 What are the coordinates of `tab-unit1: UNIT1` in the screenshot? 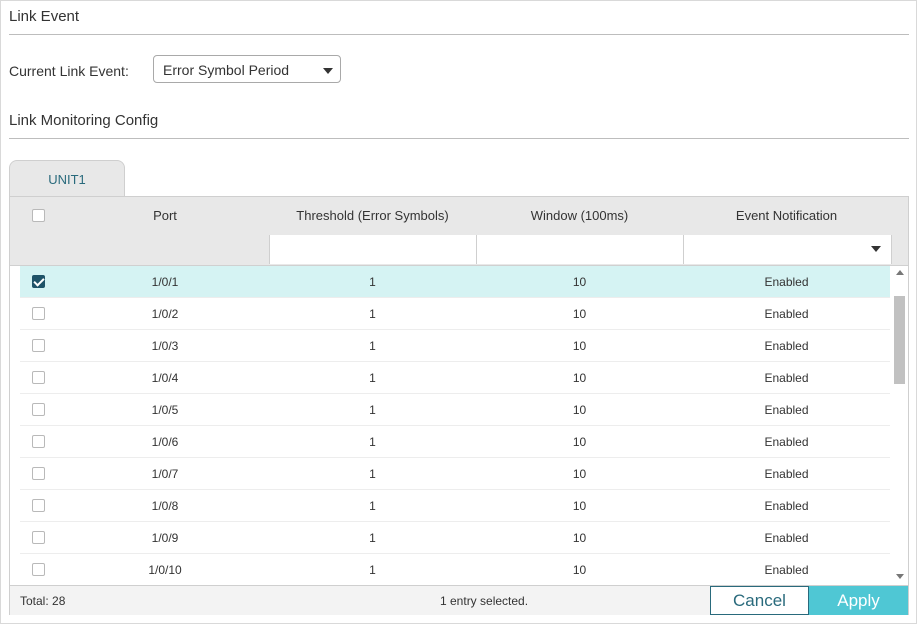 It's located at (67, 178).